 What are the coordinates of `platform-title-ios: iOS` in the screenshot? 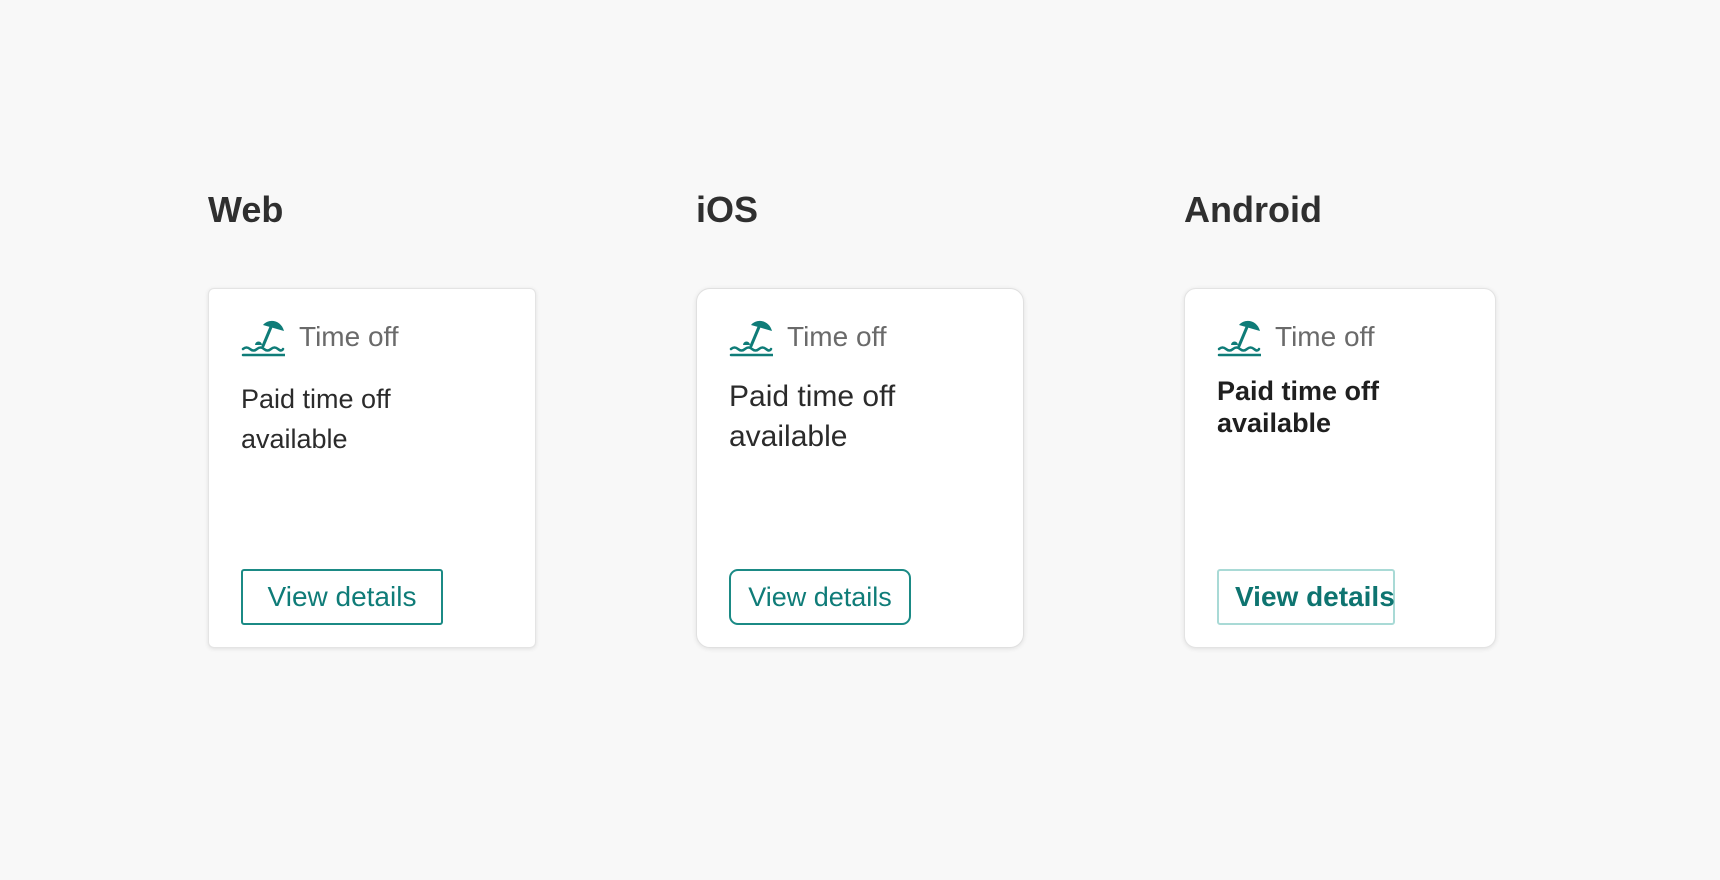 It's located at (727, 209).